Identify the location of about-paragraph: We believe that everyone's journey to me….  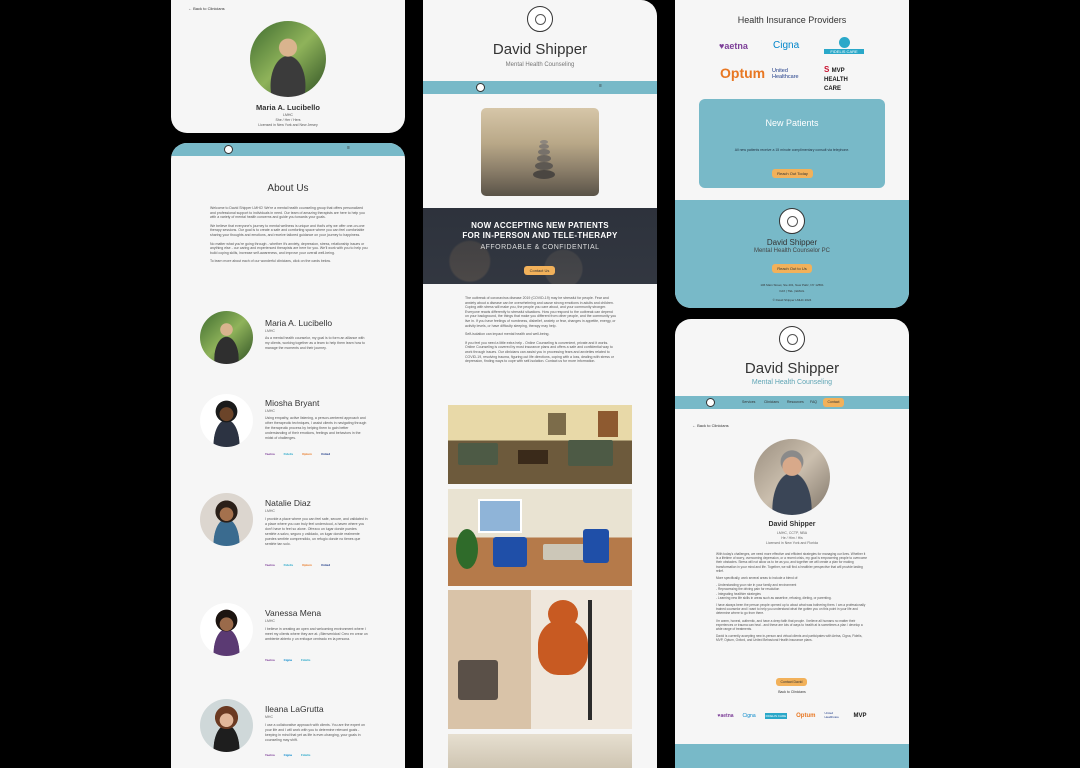
(287, 230).